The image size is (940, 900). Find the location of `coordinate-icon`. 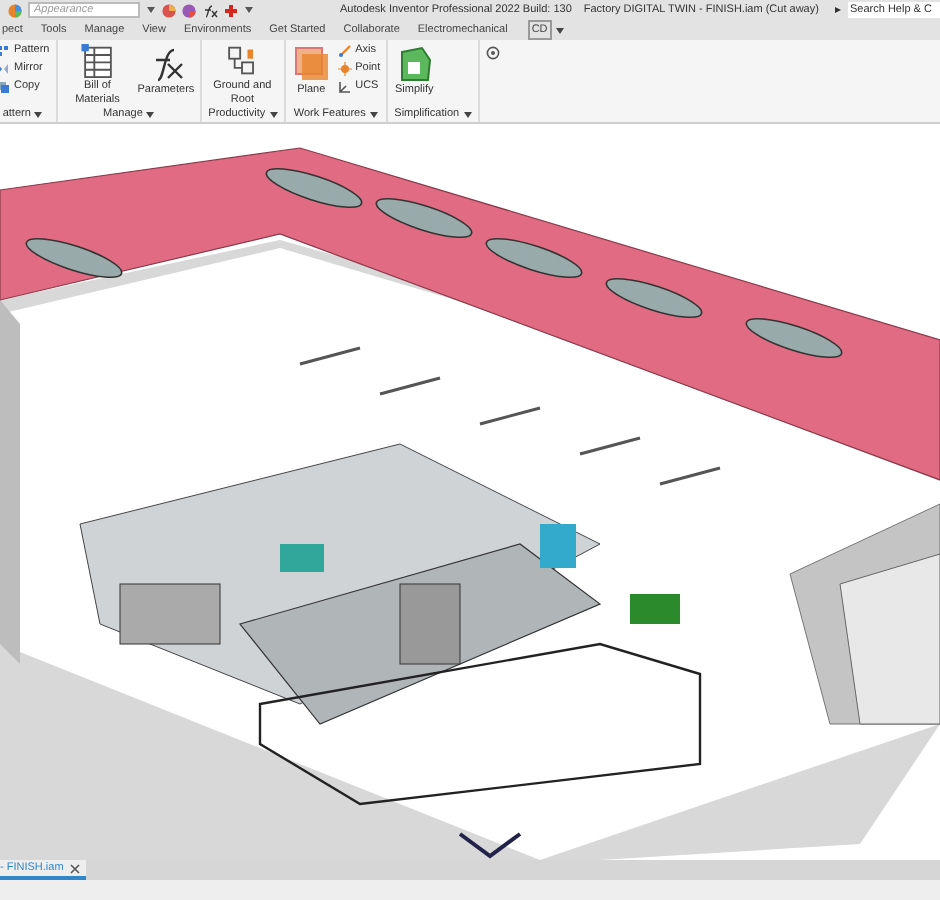

coordinate-icon is located at coordinates (344, 87).